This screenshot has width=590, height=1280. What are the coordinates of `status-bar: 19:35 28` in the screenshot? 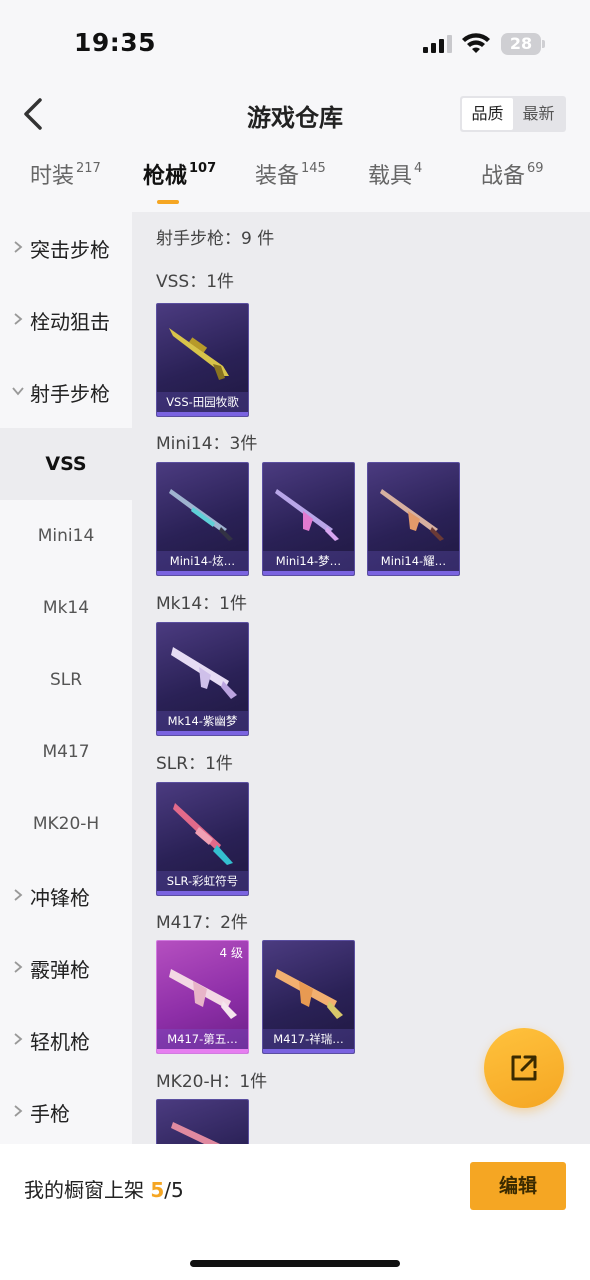 It's located at (295, 45).